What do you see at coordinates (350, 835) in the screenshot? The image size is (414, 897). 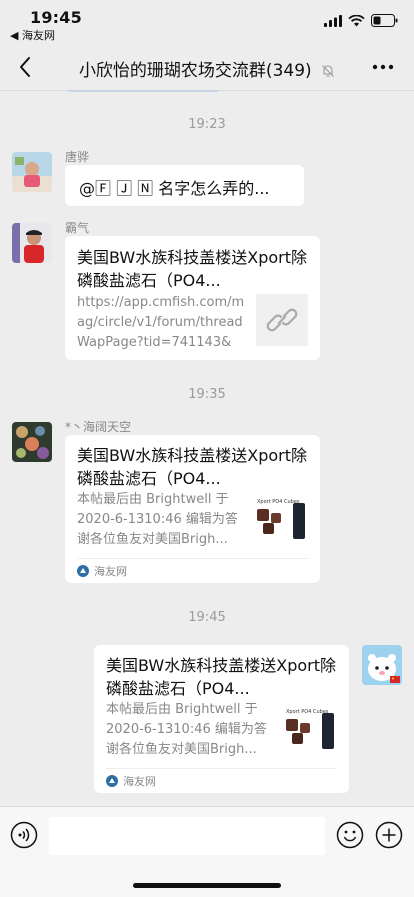 I see `emoji-icon` at bounding box center [350, 835].